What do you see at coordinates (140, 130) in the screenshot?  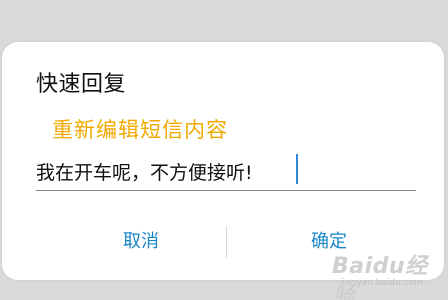 I see `edit-hint-annotation: 重新编辑短信内容` at bounding box center [140, 130].